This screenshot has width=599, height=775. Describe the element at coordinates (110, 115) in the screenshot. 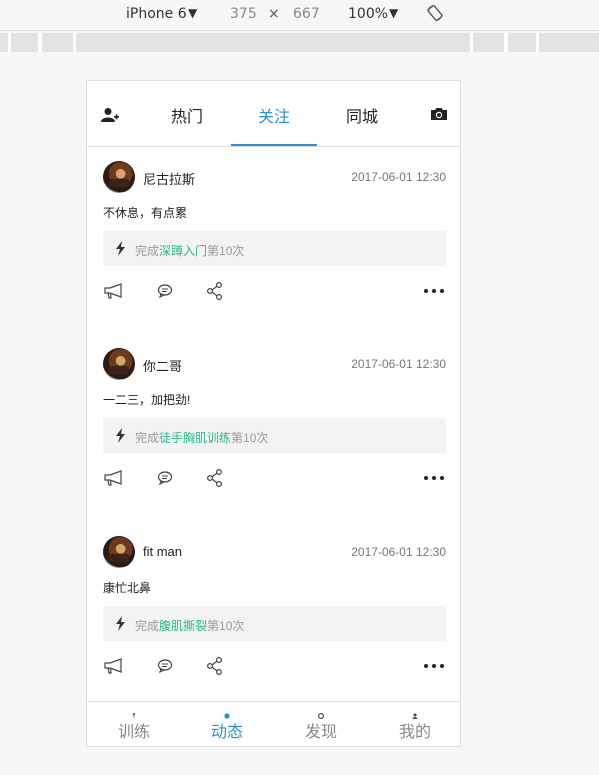

I see `add-user-icon` at that location.